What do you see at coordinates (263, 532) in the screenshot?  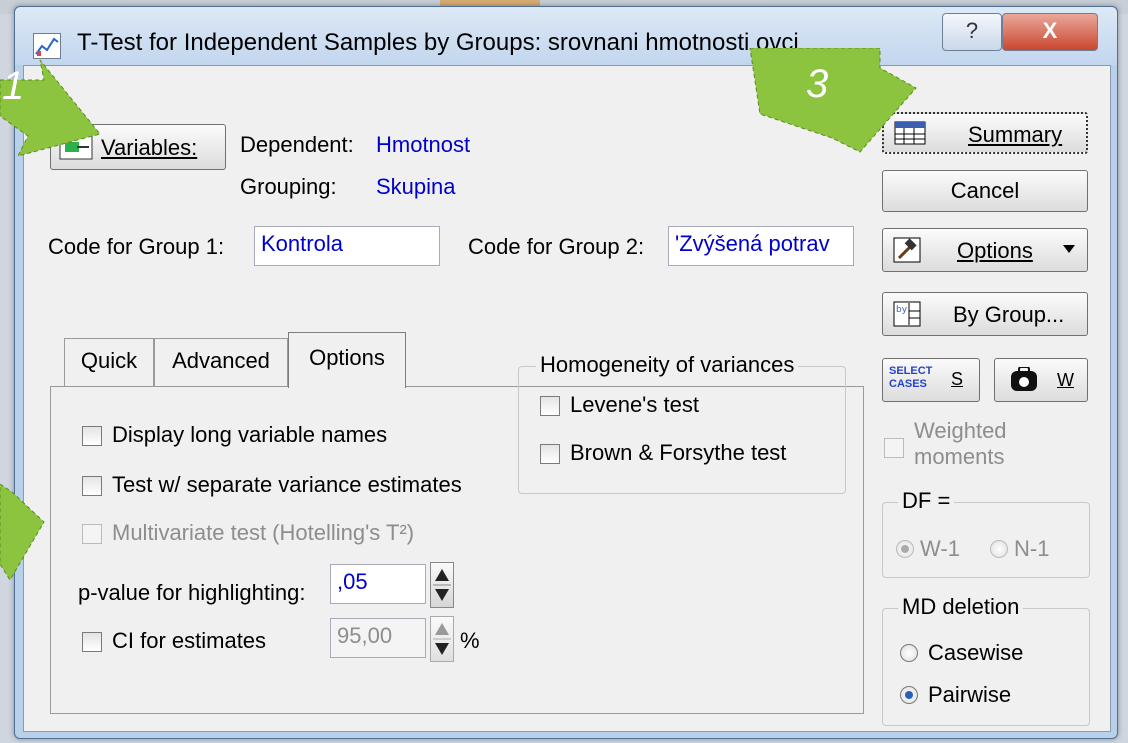 I see `multivariate-label: Multivariate test (Hotelling's T²)` at bounding box center [263, 532].